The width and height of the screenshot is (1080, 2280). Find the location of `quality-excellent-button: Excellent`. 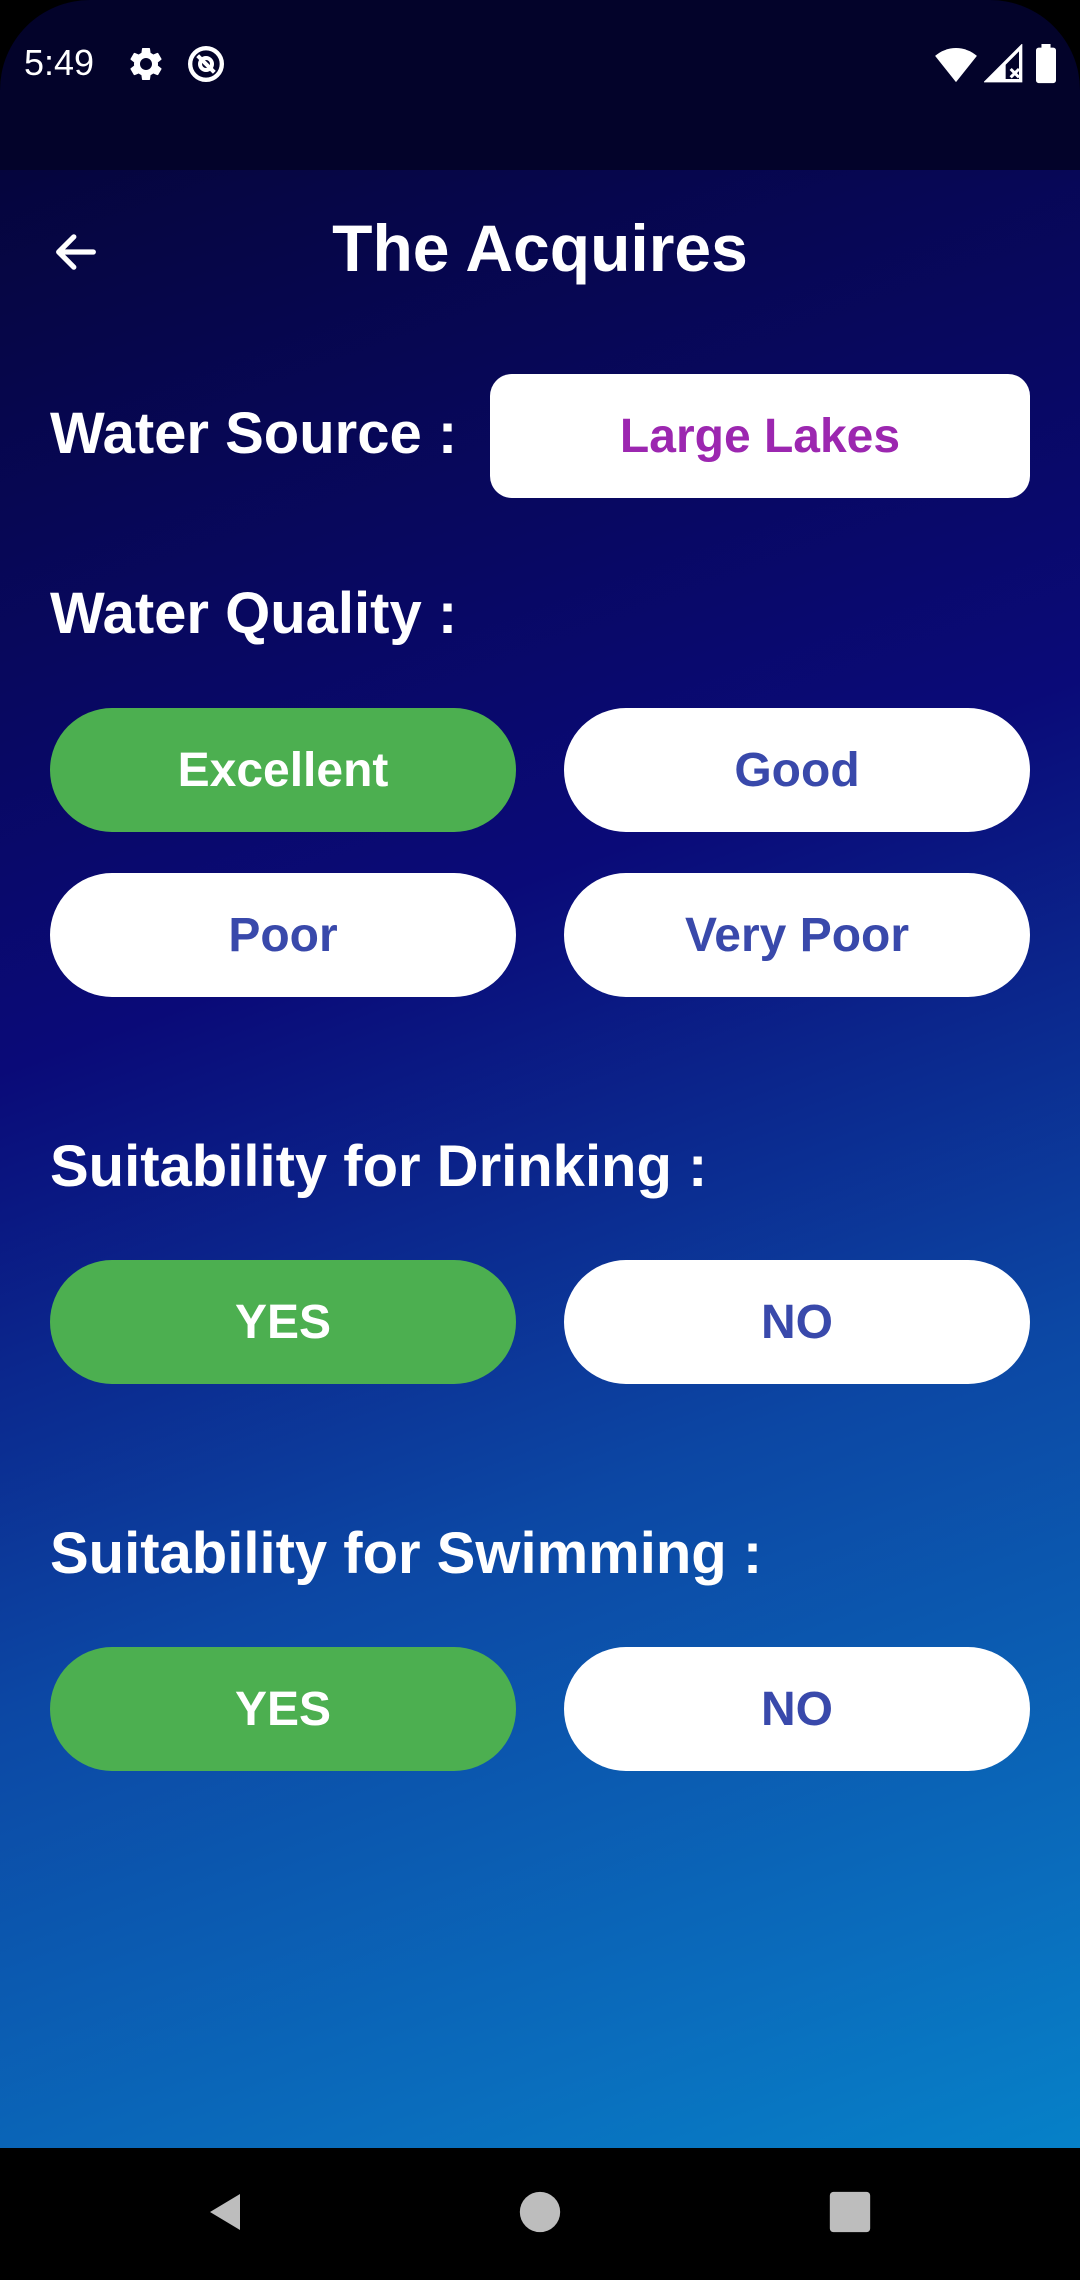

quality-excellent-button: Excellent is located at coordinates (283, 770).